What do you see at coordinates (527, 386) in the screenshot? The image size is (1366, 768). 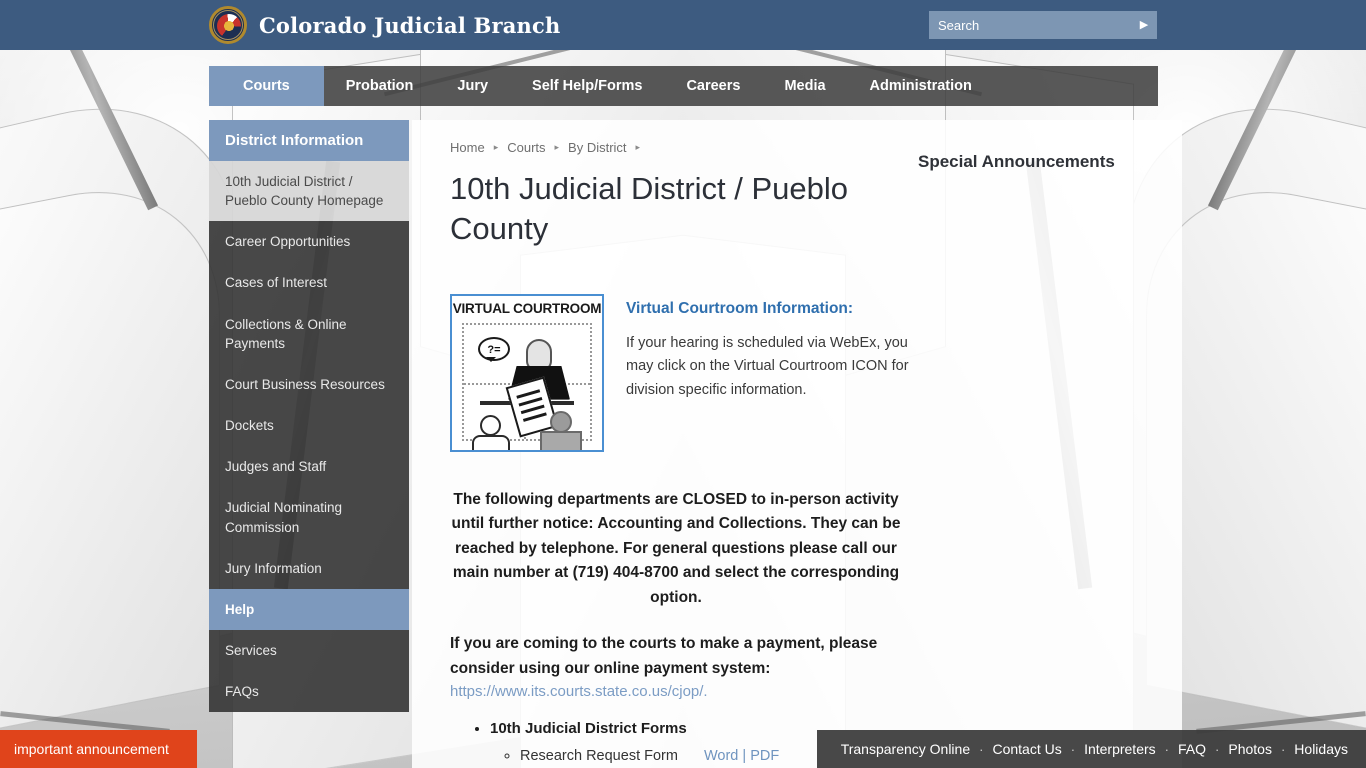 I see `virtual-courtroom-illustration: ?=` at bounding box center [527, 386].